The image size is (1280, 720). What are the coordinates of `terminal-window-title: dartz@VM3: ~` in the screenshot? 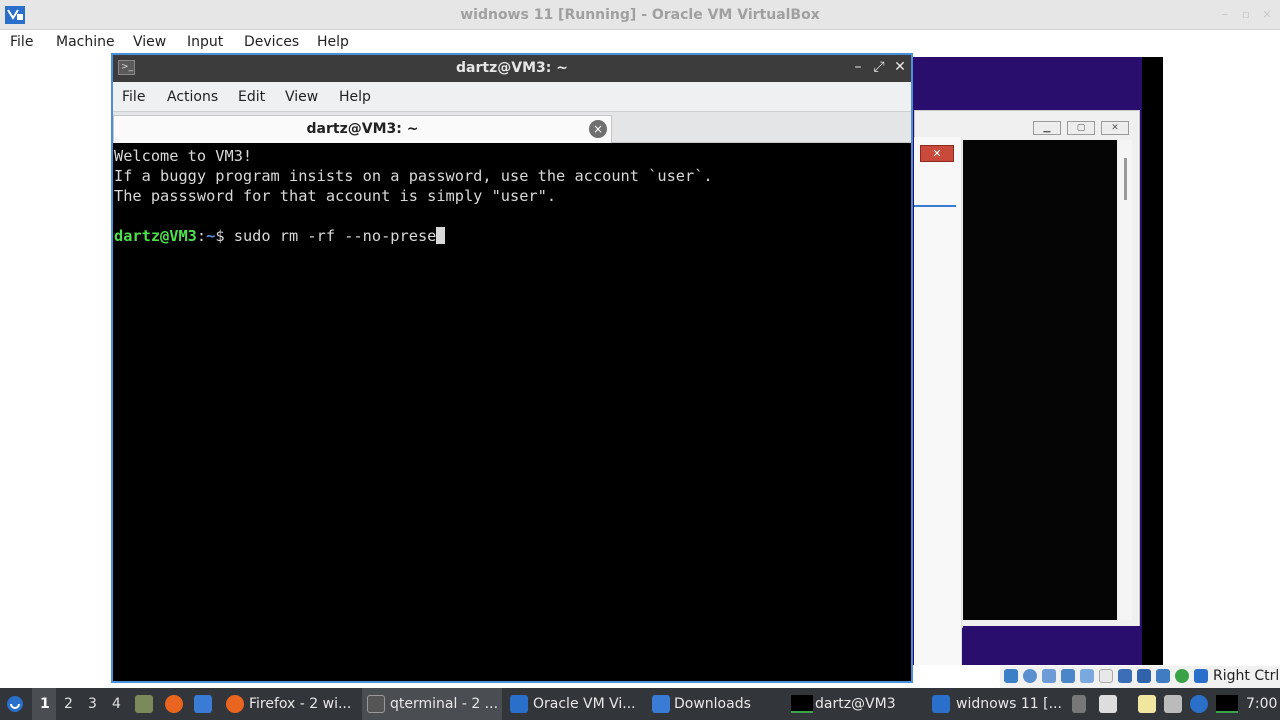 It's located at (512, 68).